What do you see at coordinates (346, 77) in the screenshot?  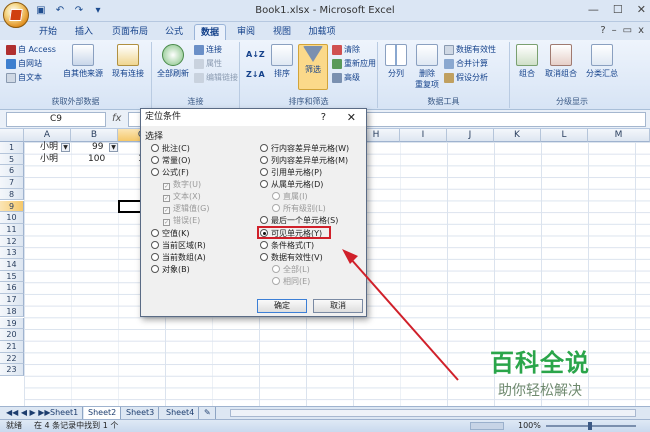 I see `advanced-button: 高级` at bounding box center [346, 77].